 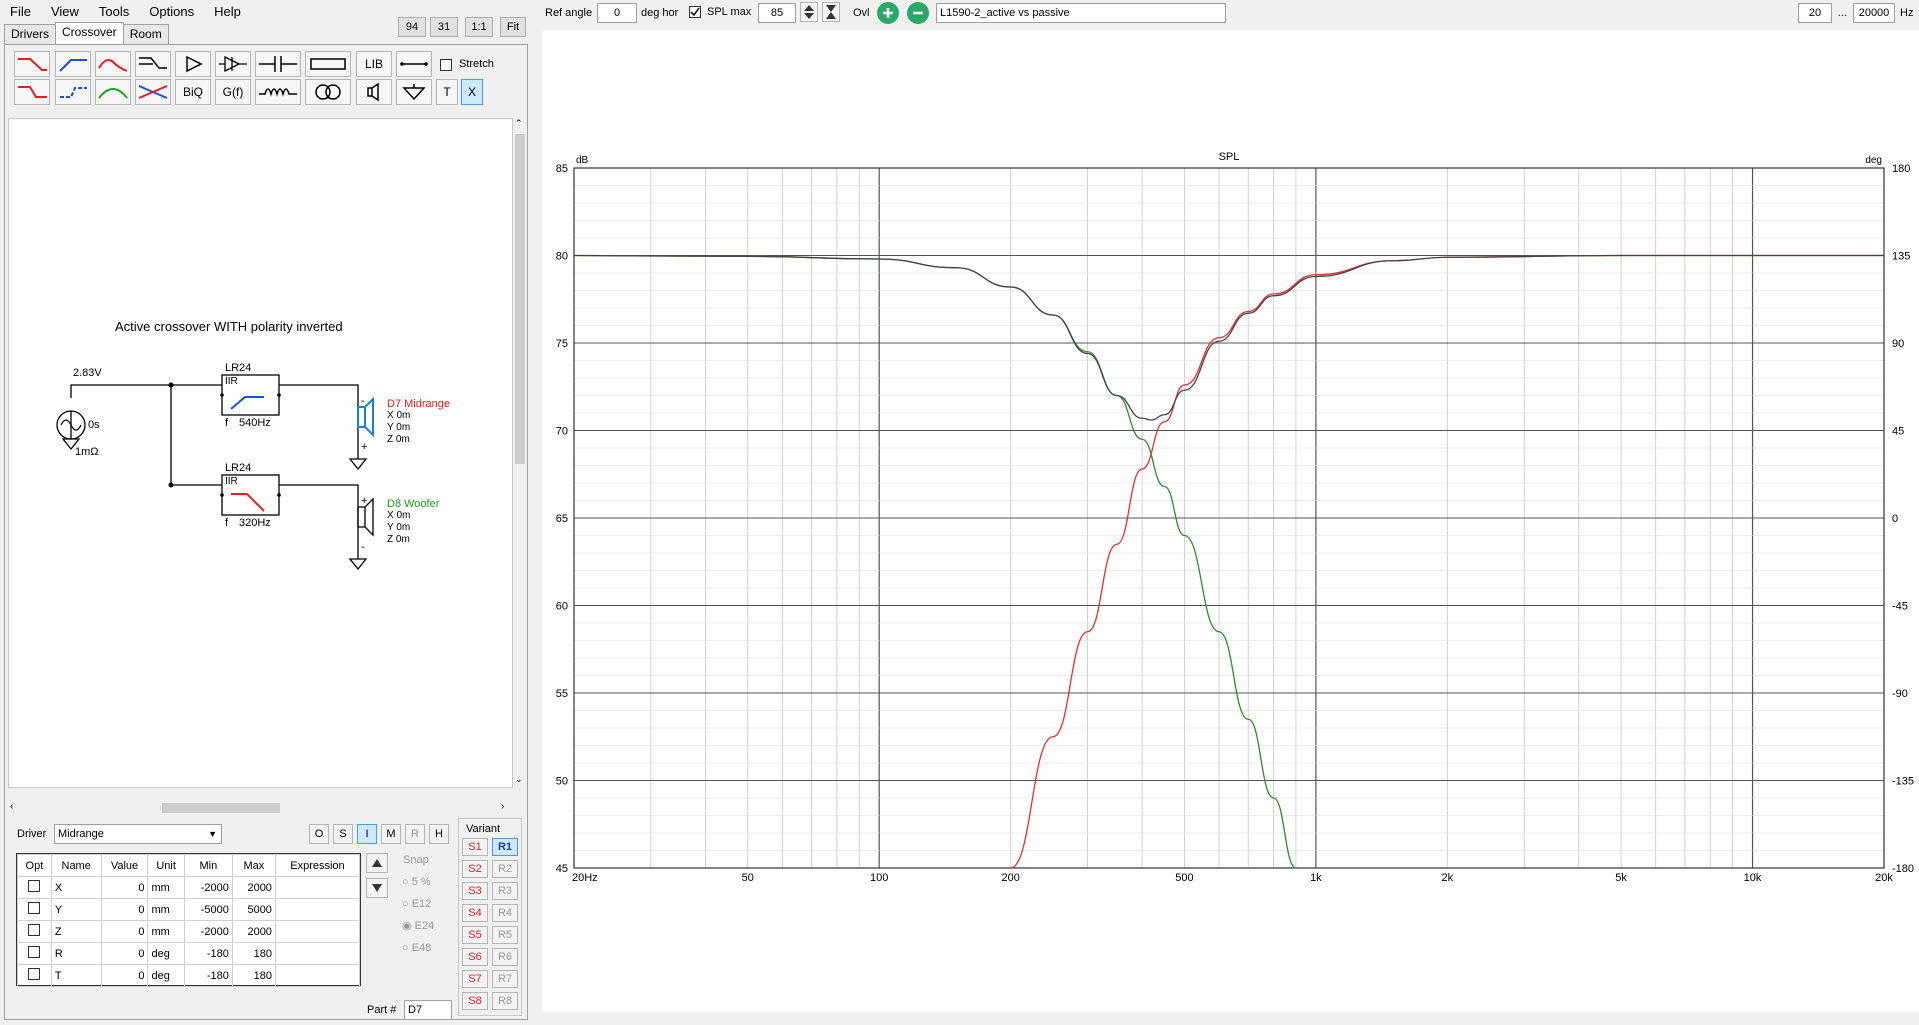 What do you see at coordinates (918, 13) in the screenshot?
I see `remove-overlay-icon` at bounding box center [918, 13].